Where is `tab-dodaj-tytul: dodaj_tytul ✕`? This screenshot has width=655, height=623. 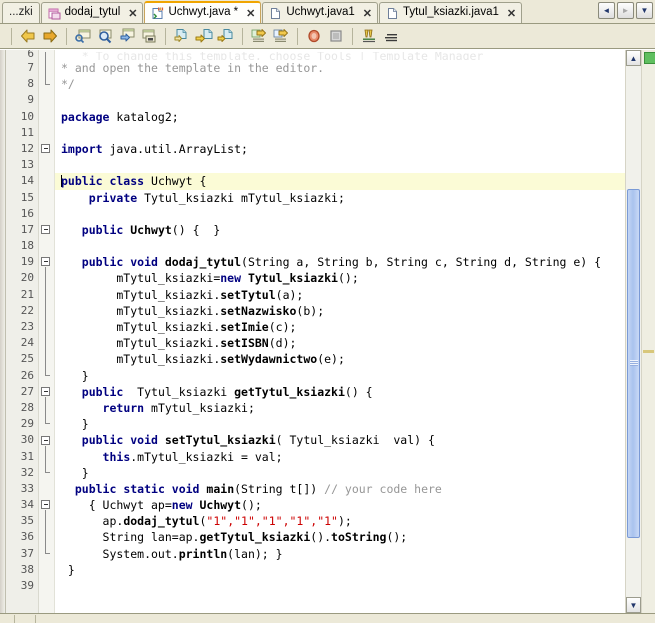
tab-dodaj-tytul: dodaj_tytul ✕ is located at coordinates (92, 12).